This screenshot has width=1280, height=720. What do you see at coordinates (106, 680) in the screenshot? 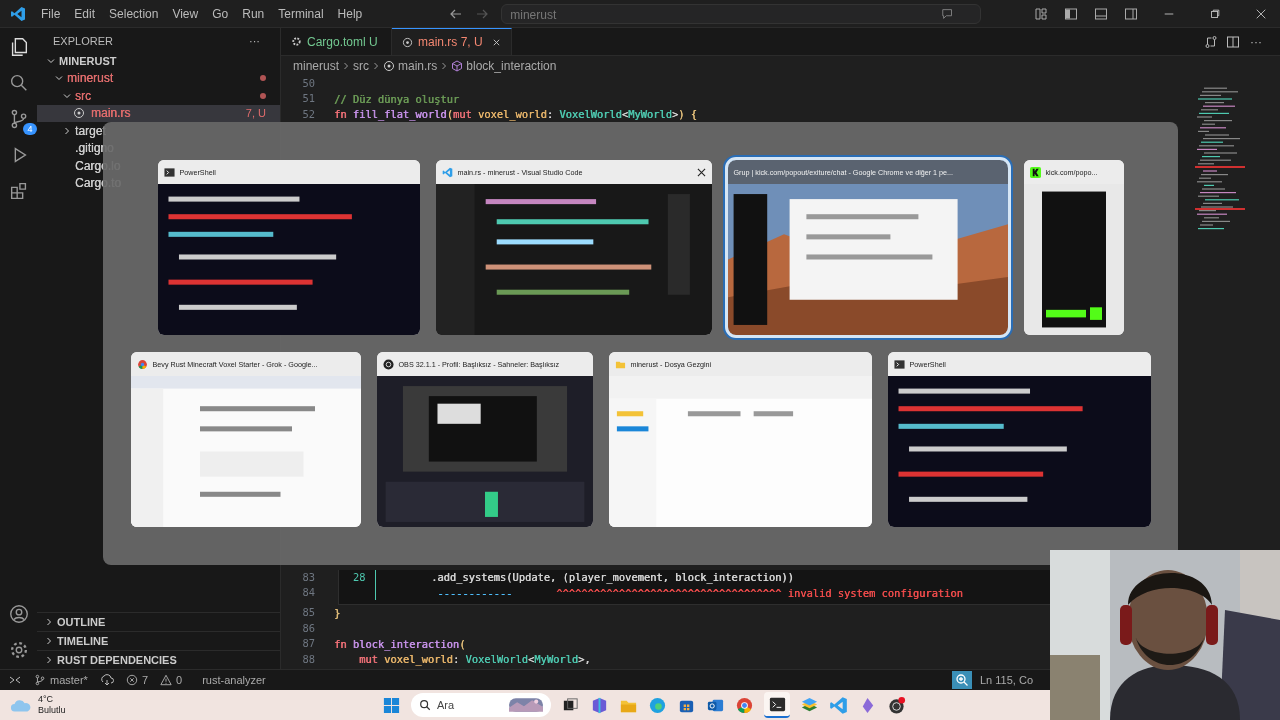
I see `sync-icon` at bounding box center [106, 680].